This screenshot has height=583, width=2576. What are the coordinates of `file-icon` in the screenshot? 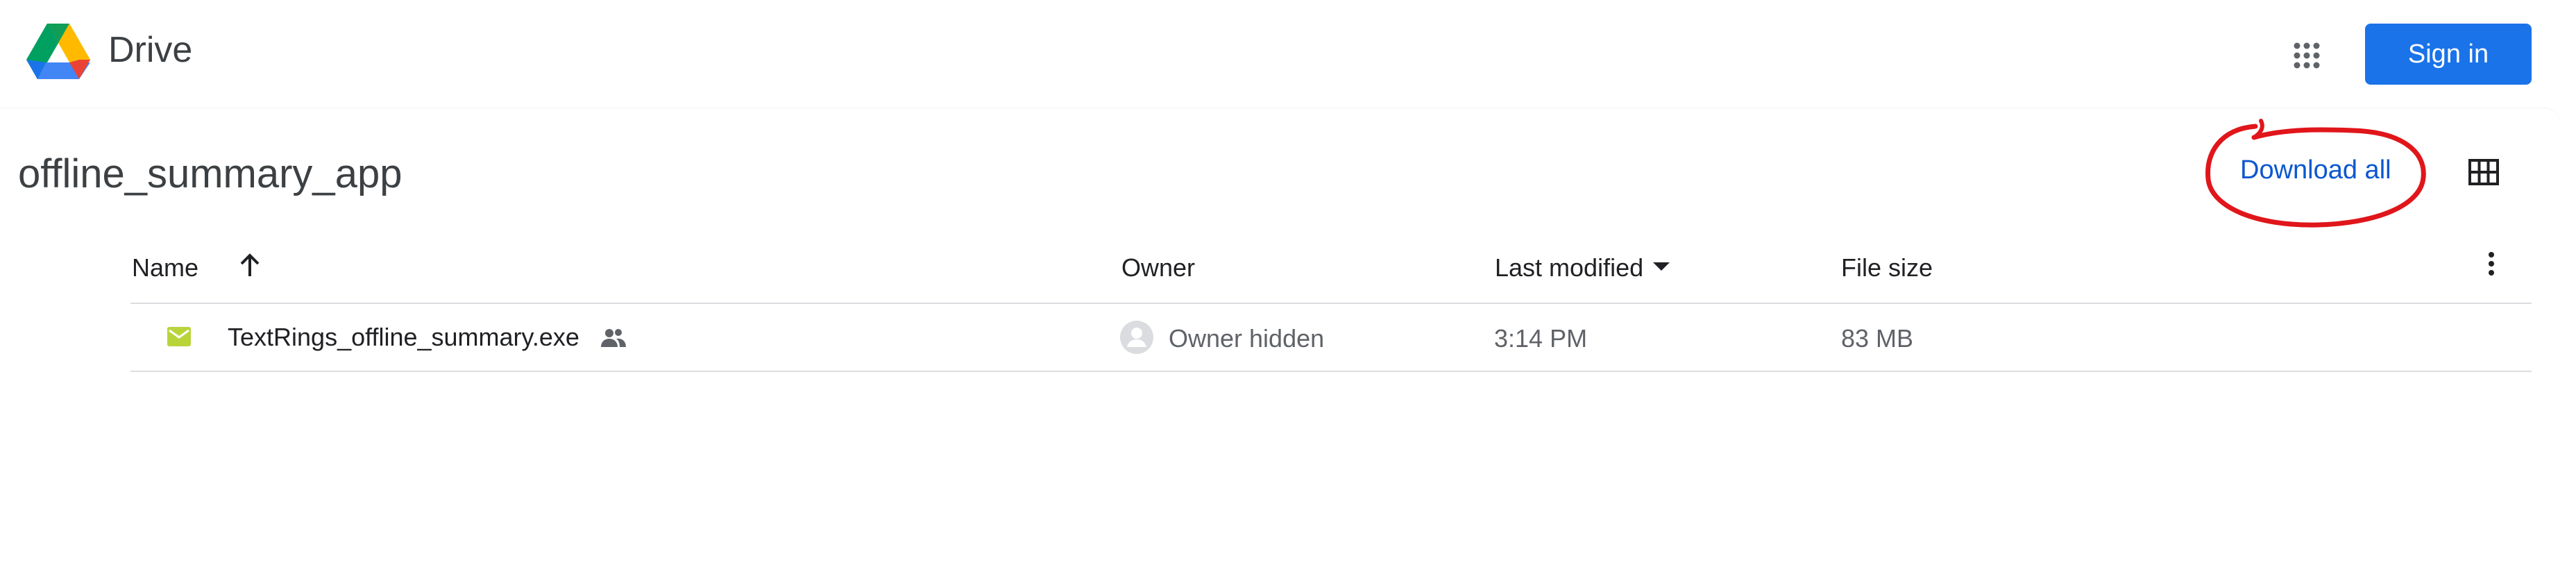 It's located at (179, 336).